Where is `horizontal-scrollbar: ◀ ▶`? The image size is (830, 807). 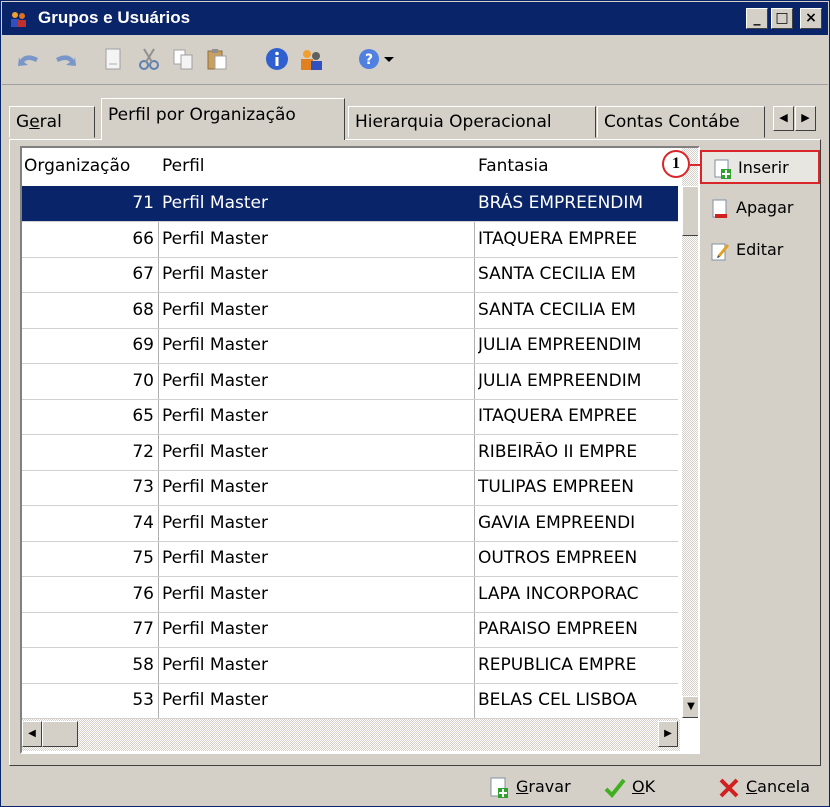
horizontal-scrollbar: ◀ ▶ is located at coordinates (351, 735).